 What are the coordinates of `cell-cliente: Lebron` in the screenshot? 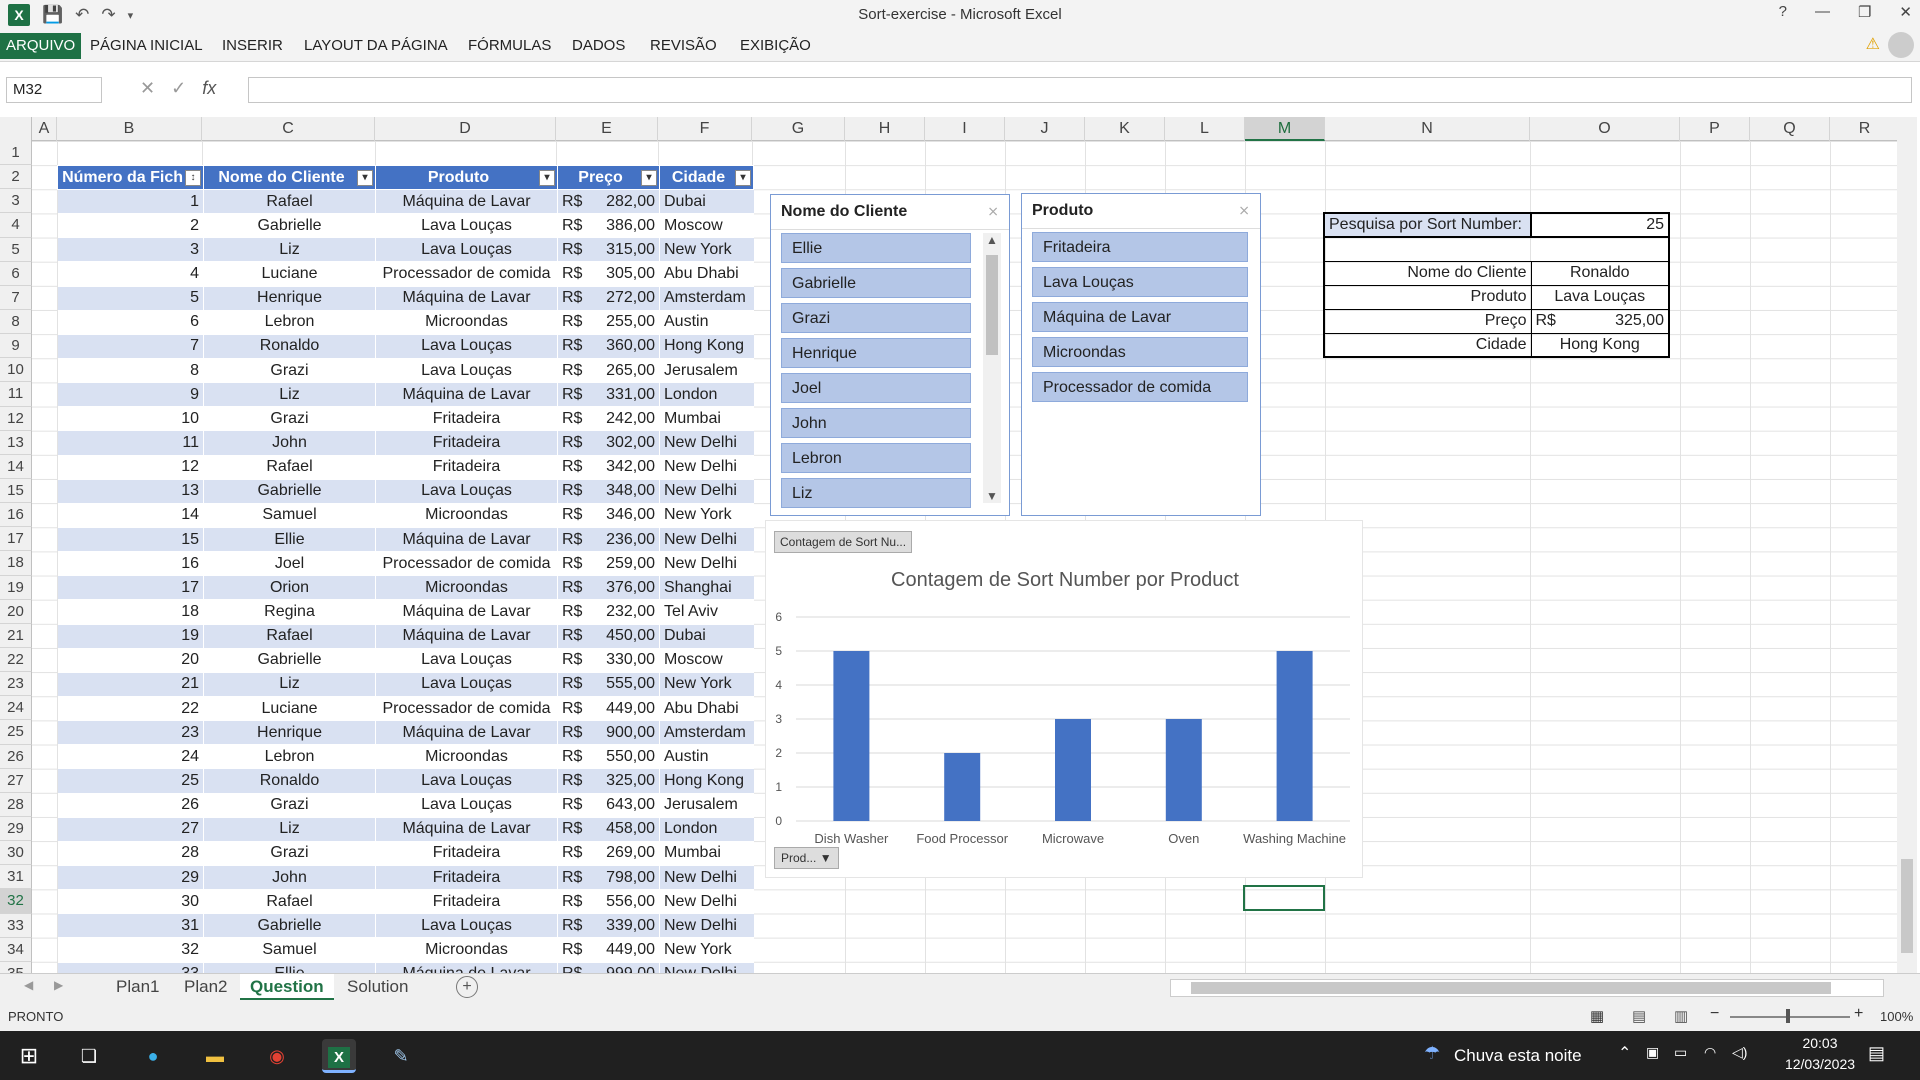 It's located at (289, 757).